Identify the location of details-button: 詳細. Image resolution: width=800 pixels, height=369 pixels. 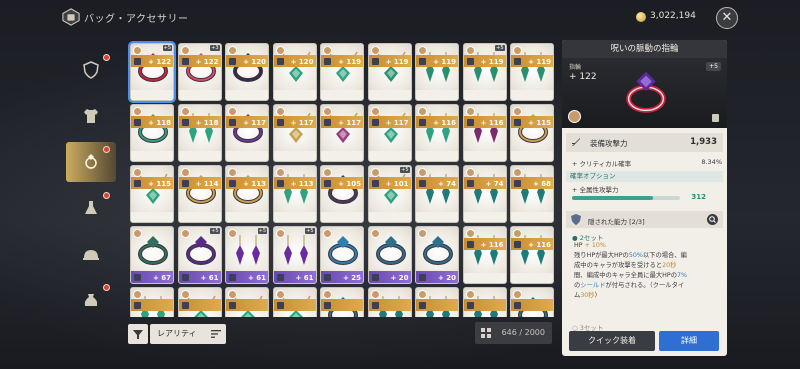
(689, 341).